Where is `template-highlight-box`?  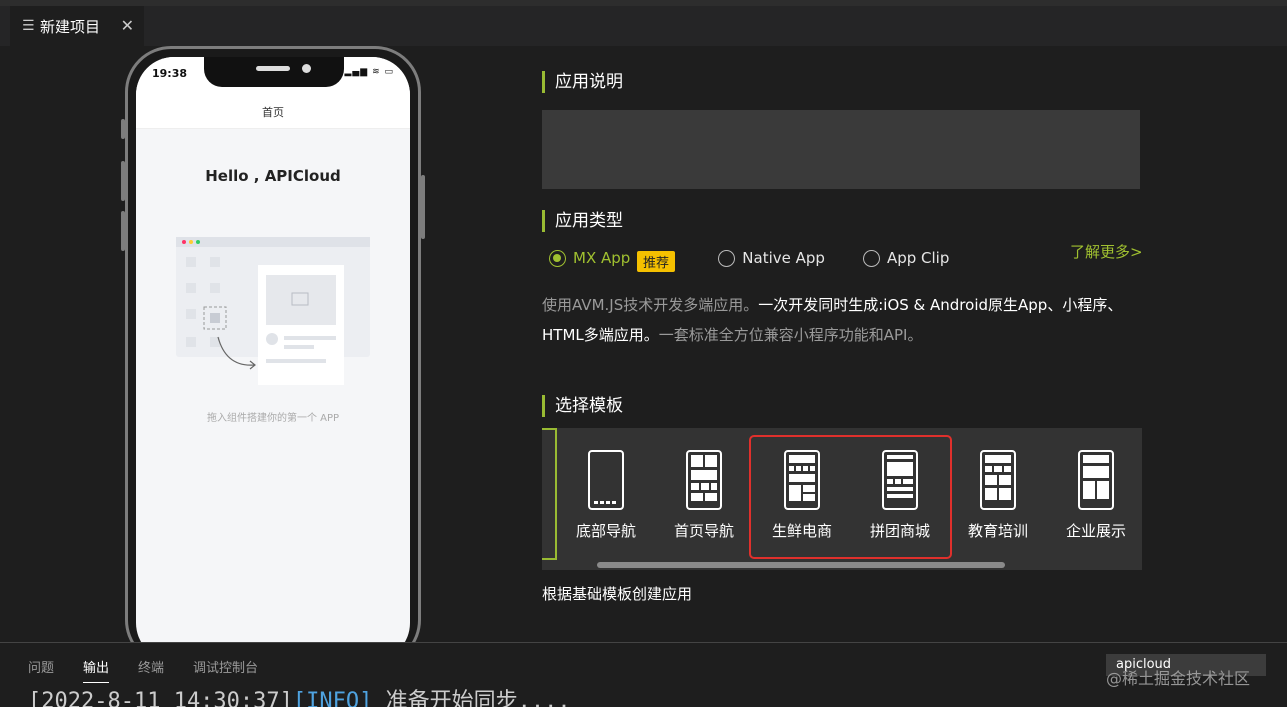
template-highlight-box is located at coordinates (850, 497).